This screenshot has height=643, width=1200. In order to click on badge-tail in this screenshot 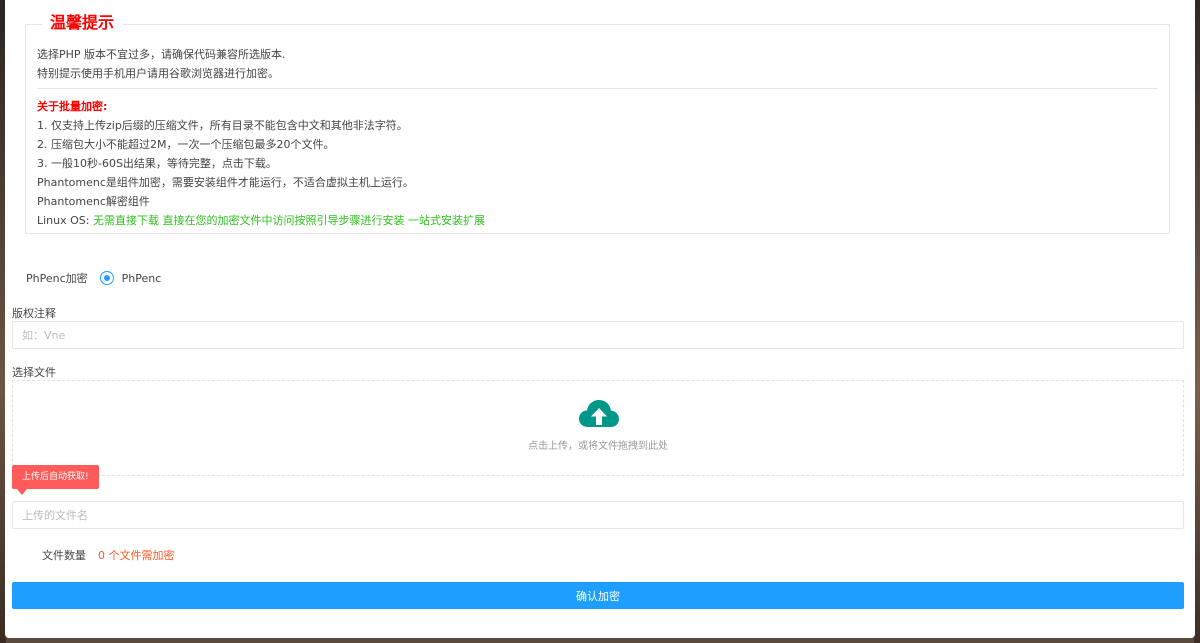, I will do `click(22, 492)`.